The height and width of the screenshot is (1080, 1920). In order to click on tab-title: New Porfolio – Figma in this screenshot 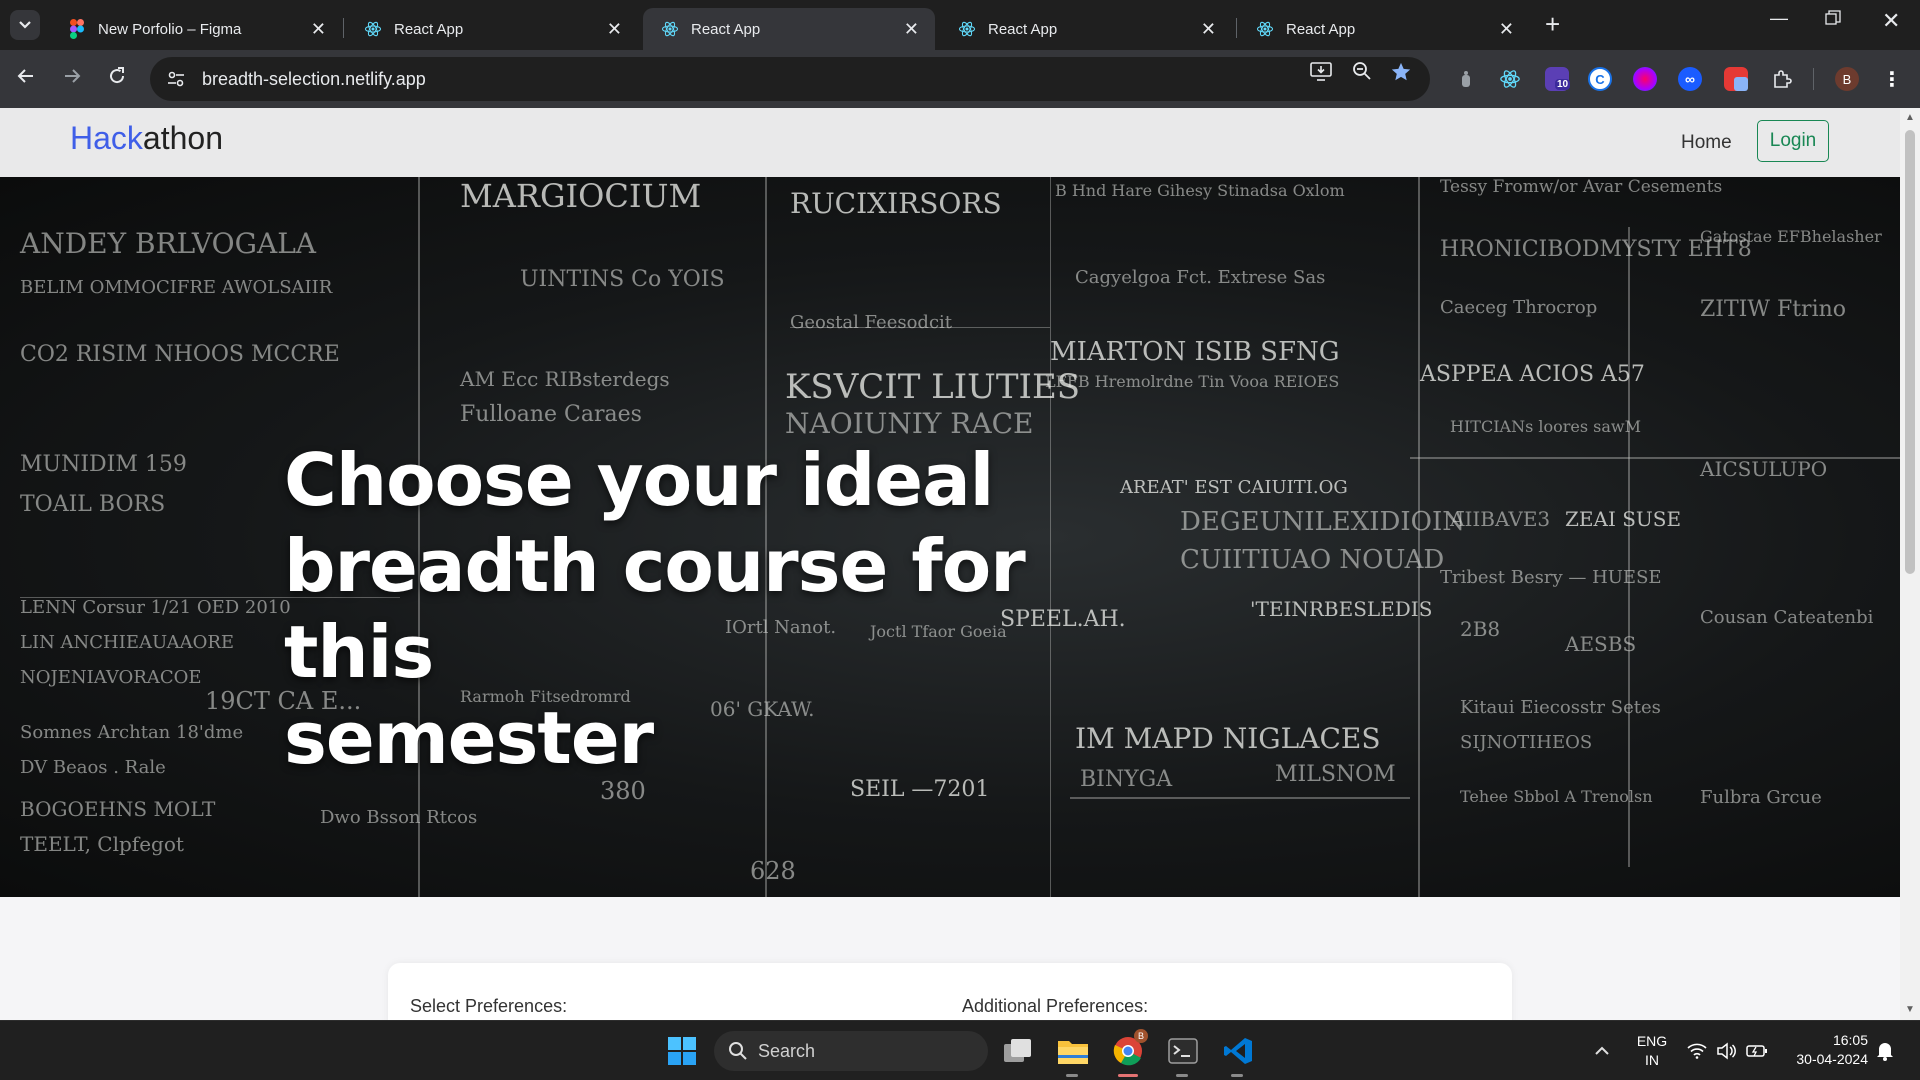, I will do `click(170, 29)`.